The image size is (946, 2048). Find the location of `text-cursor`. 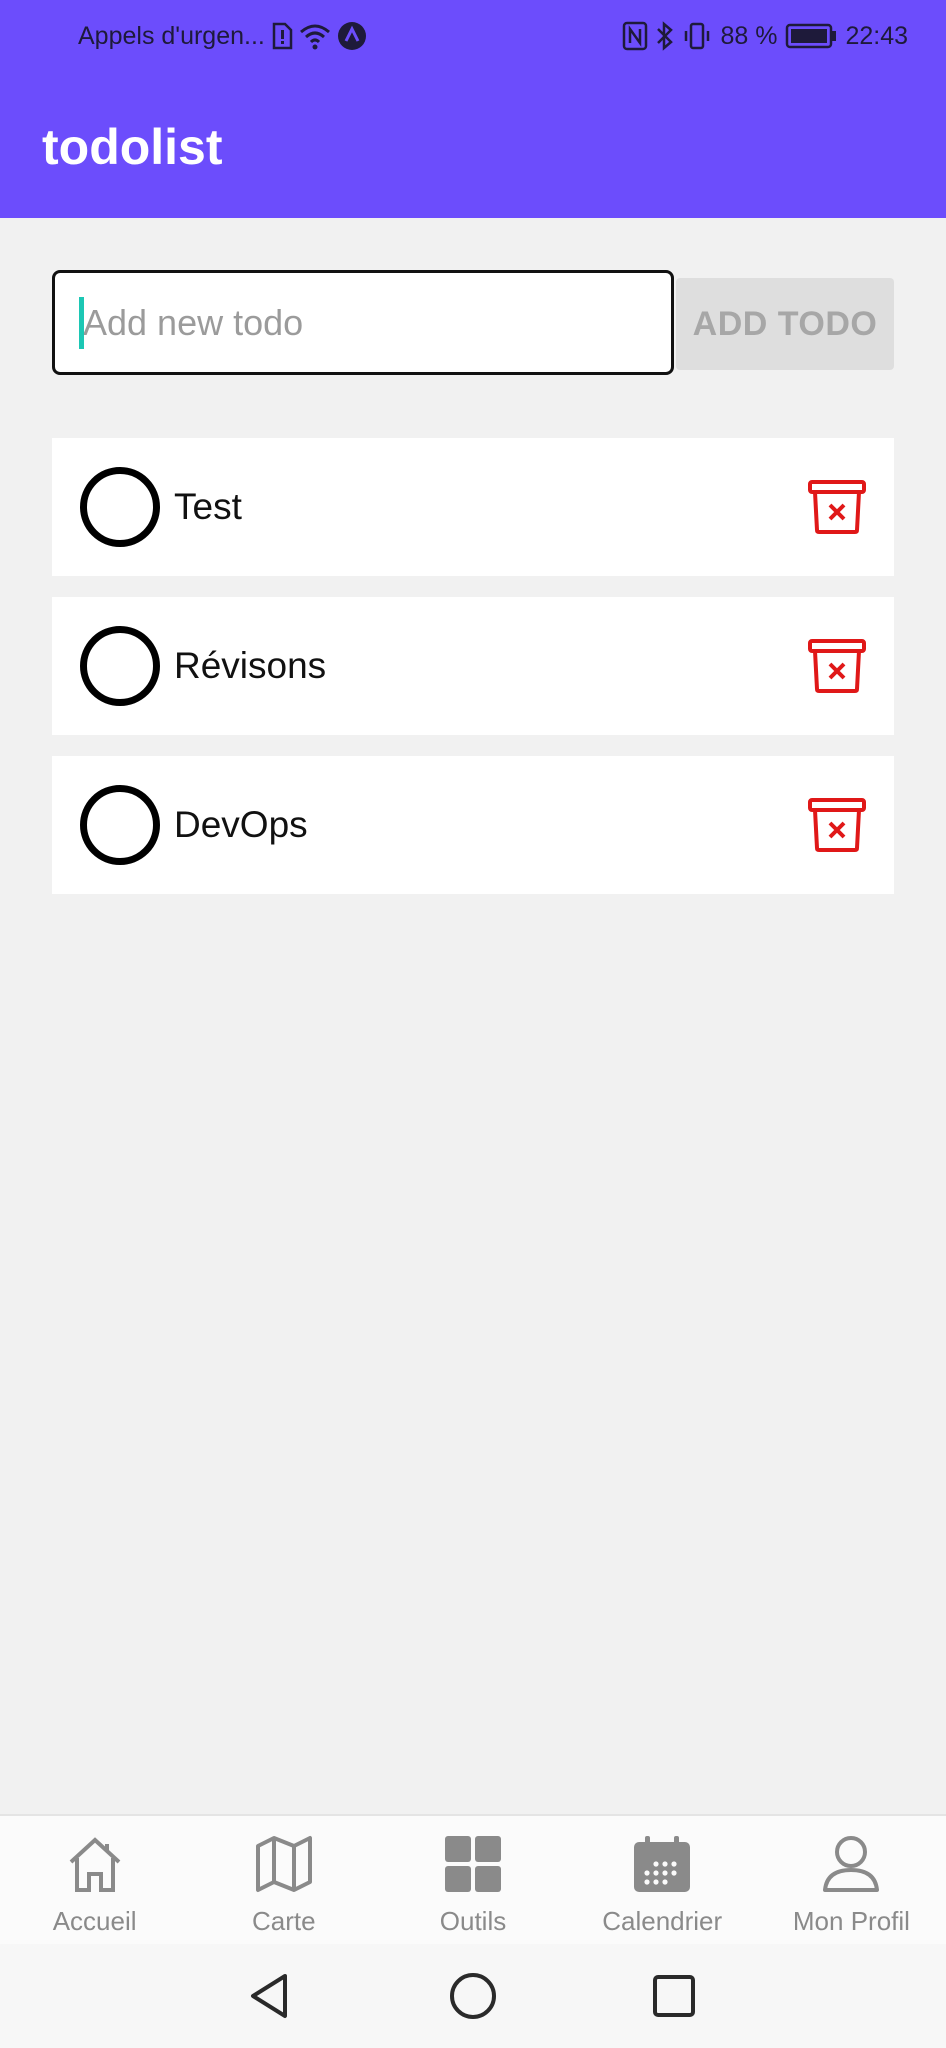

text-cursor is located at coordinates (81, 323).